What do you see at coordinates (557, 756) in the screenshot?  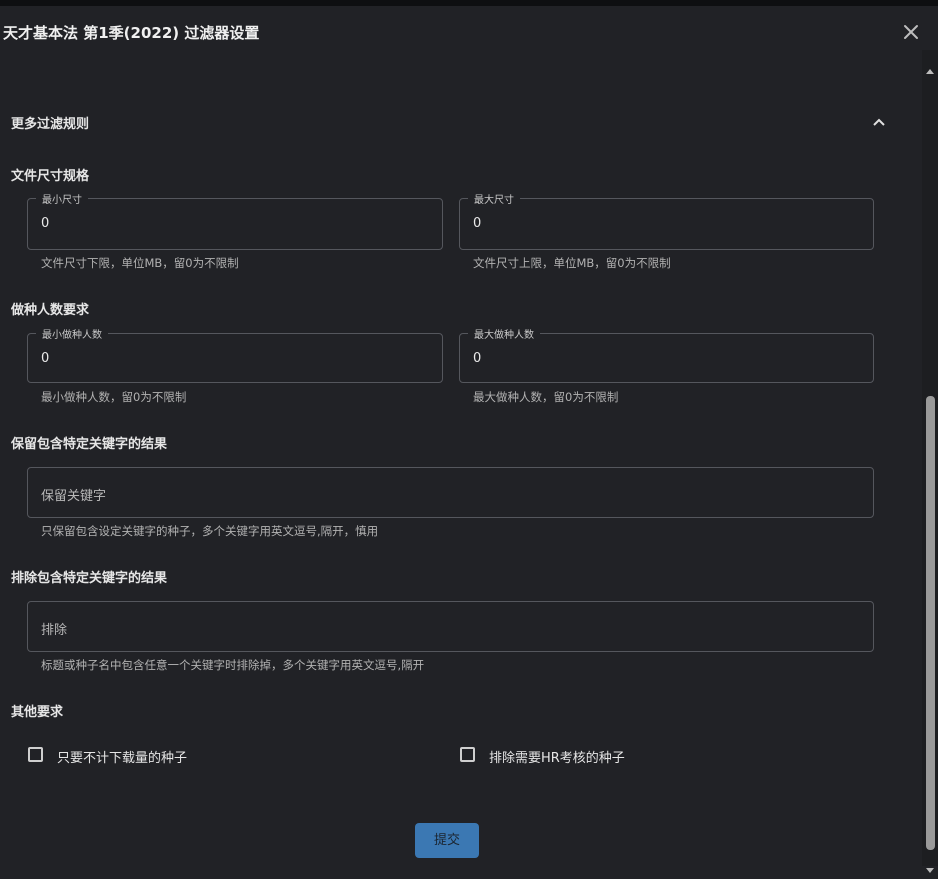 I see `exclude-hr-label: 排除需要HR考核的种子` at bounding box center [557, 756].